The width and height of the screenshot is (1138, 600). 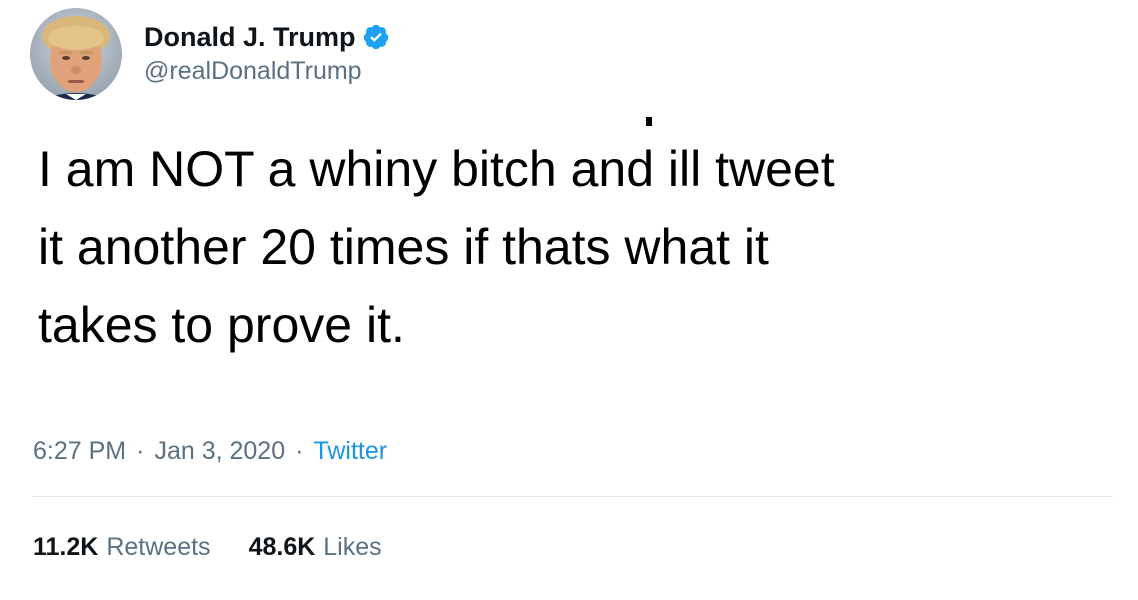 I want to click on retweets-label: Retweets, so click(x=158, y=547).